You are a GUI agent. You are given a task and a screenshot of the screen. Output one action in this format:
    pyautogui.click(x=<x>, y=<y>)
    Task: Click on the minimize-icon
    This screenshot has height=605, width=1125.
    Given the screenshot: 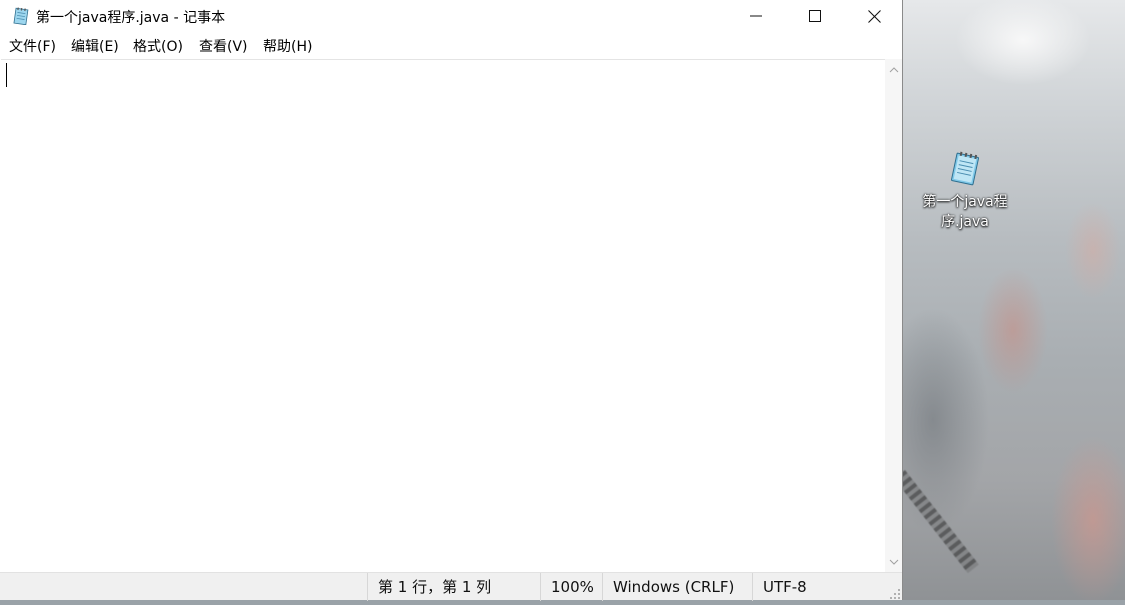 What is the action you would take?
    pyautogui.click(x=756, y=16)
    